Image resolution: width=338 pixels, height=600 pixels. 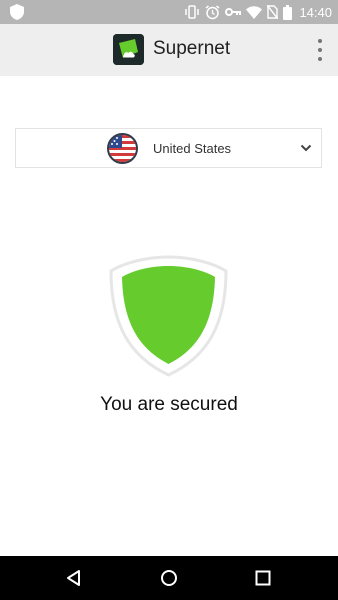 What do you see at coordinates (273, 12) in the screenshot?
I see `no-sim-icon` at bounding box center [273, 12].